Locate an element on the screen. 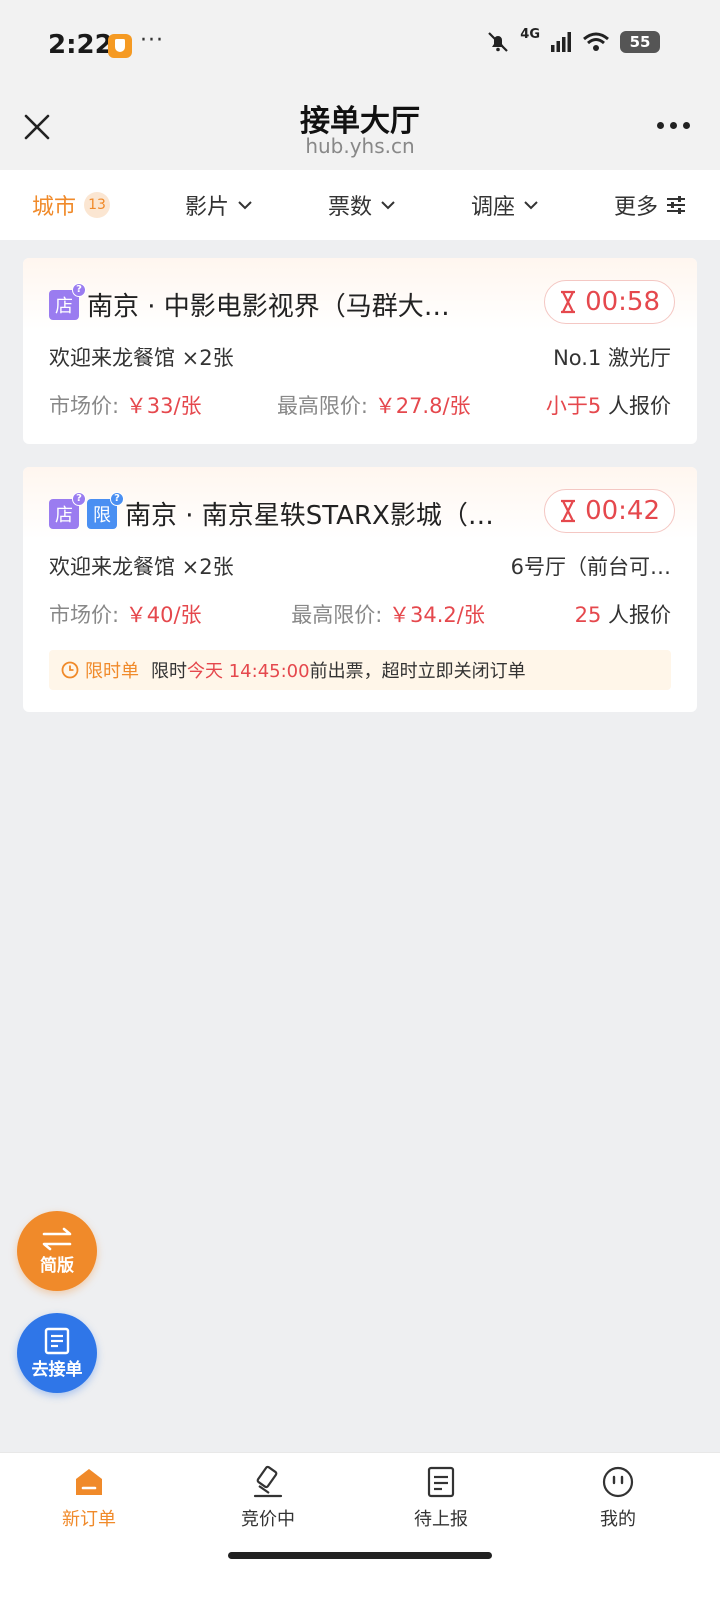  tab-pending-report: 待上报 is located at coordinates (441, 1498).